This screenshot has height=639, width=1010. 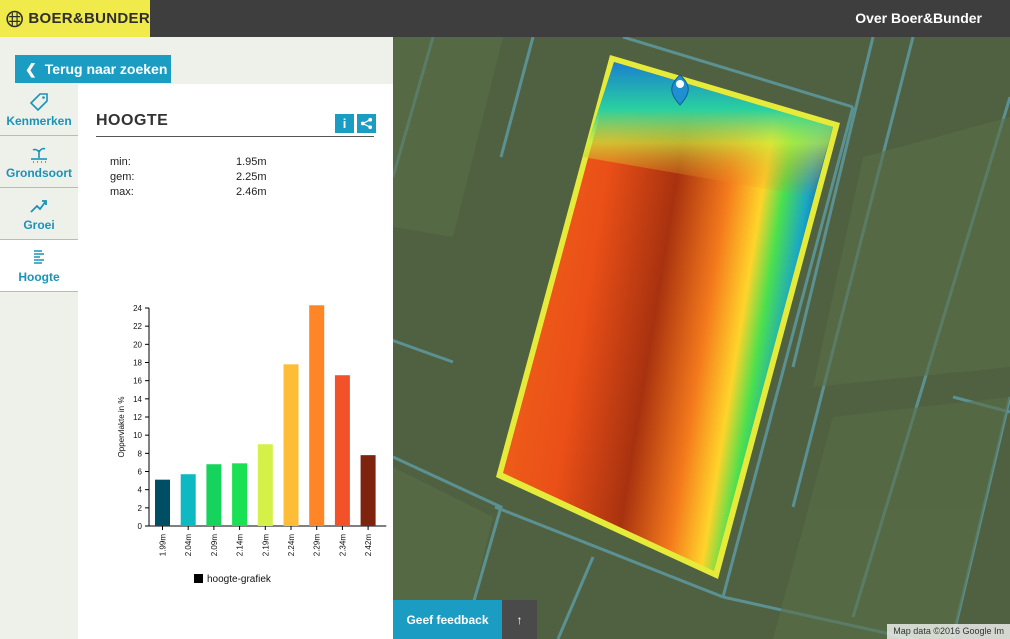 What do you see at coordinates (188, 163) in the screenshot?
I see `stat-row: min: 1.95m` at bounding box center [188, 163].